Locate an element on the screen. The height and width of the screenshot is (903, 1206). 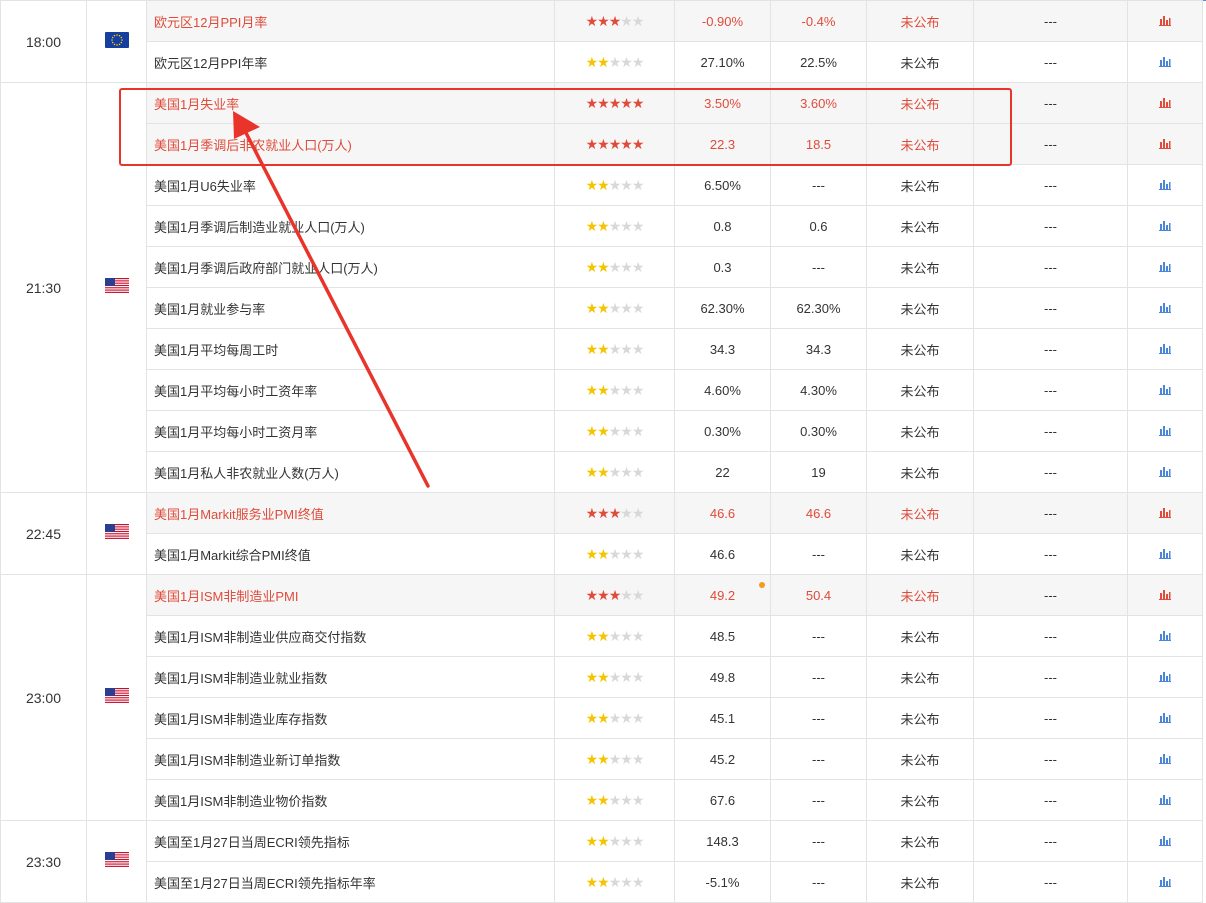
event-row: 美国1月私人非农就业人数(万人) ★★★★★ 22 19 未公布 --- is located at coordinates (602, 472).